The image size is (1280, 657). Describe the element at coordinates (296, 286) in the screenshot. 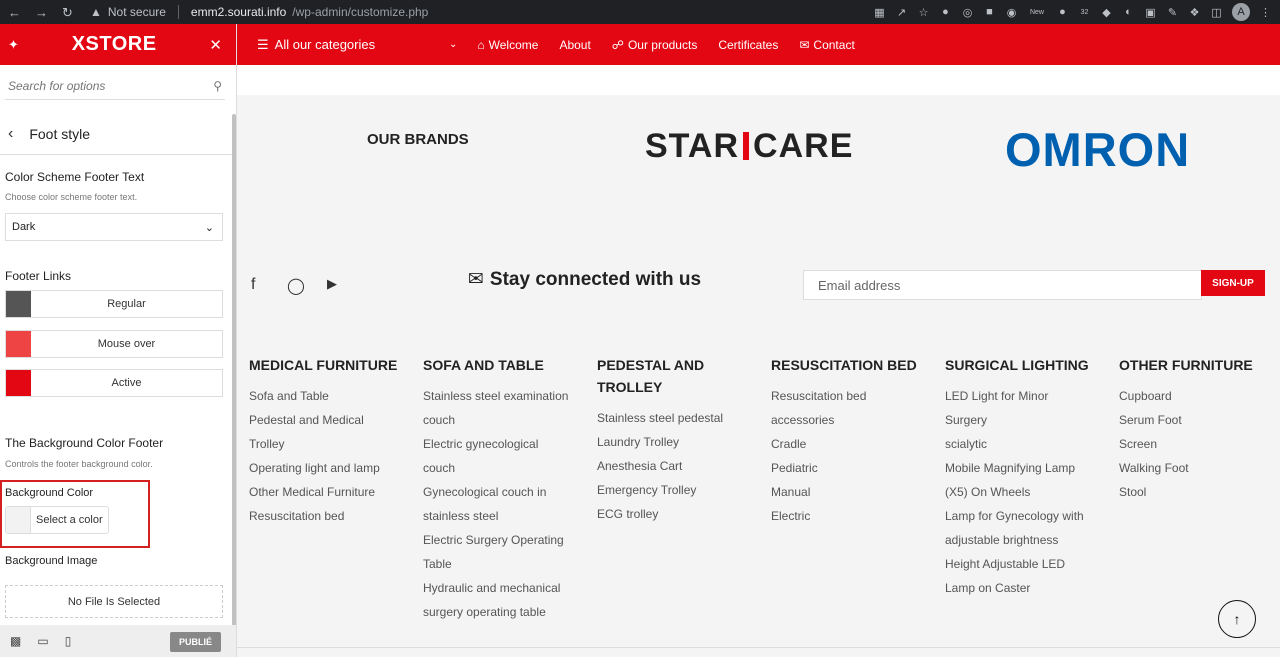

I see `instagram-icon: ◯` at that location.